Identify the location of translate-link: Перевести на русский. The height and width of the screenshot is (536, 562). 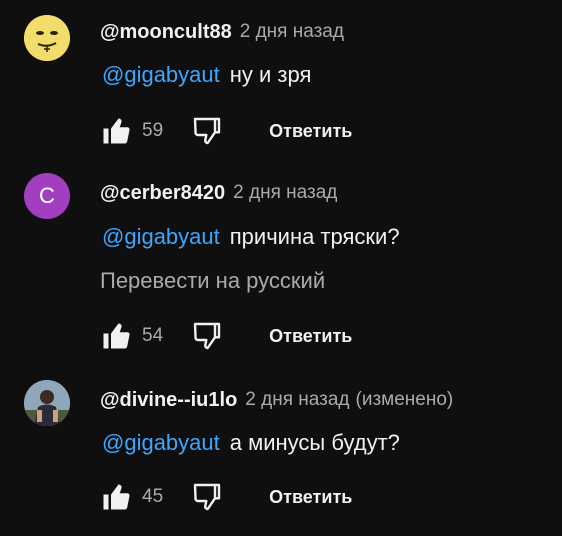
(212, 281).